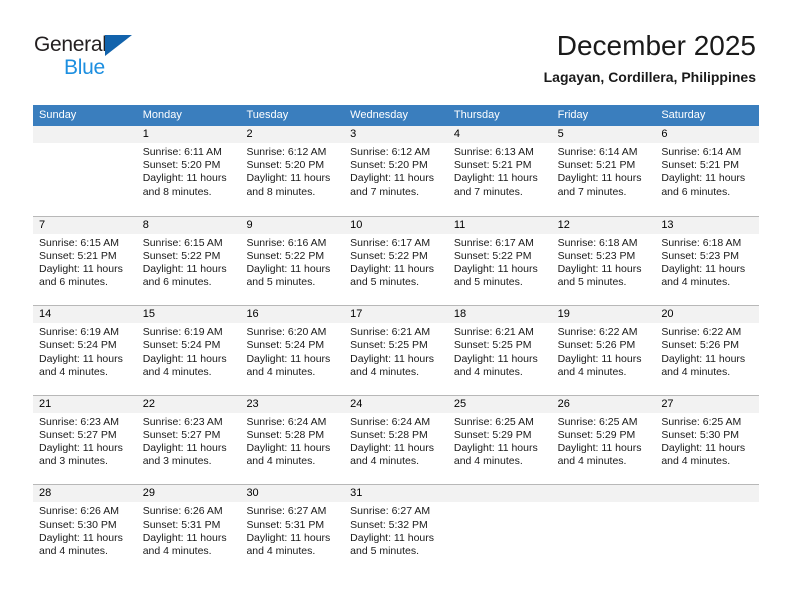 This screenshot has width=792, height=612. Describe the element at coordinates (667, 314) in the screenshot. I see `day-number: 20` at that location.